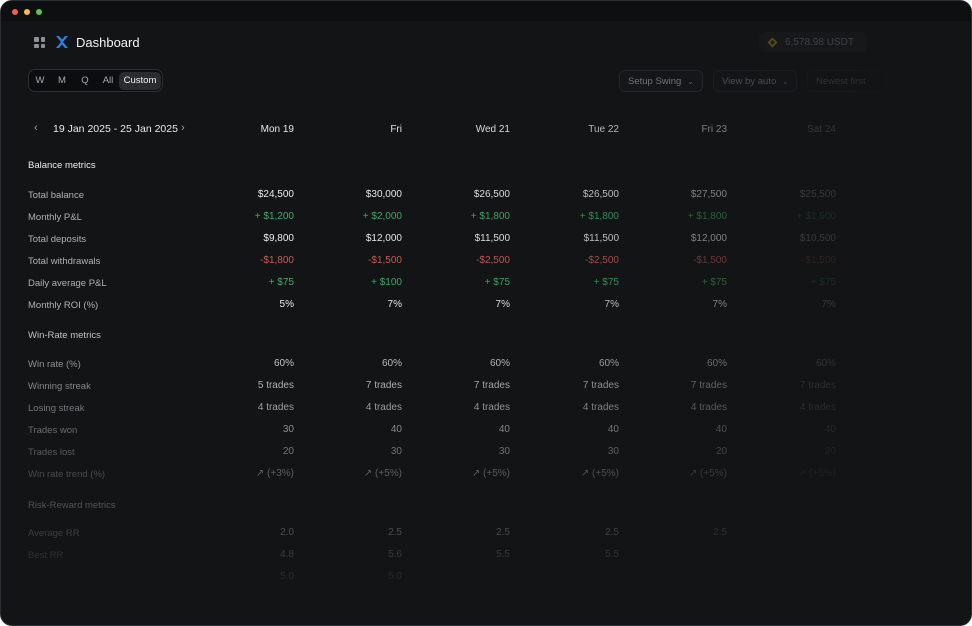 The image size is (972, 626). Describe the element at coordinates (51, 452) in the screenshot. I see `row-label: Trades lost` at that location.